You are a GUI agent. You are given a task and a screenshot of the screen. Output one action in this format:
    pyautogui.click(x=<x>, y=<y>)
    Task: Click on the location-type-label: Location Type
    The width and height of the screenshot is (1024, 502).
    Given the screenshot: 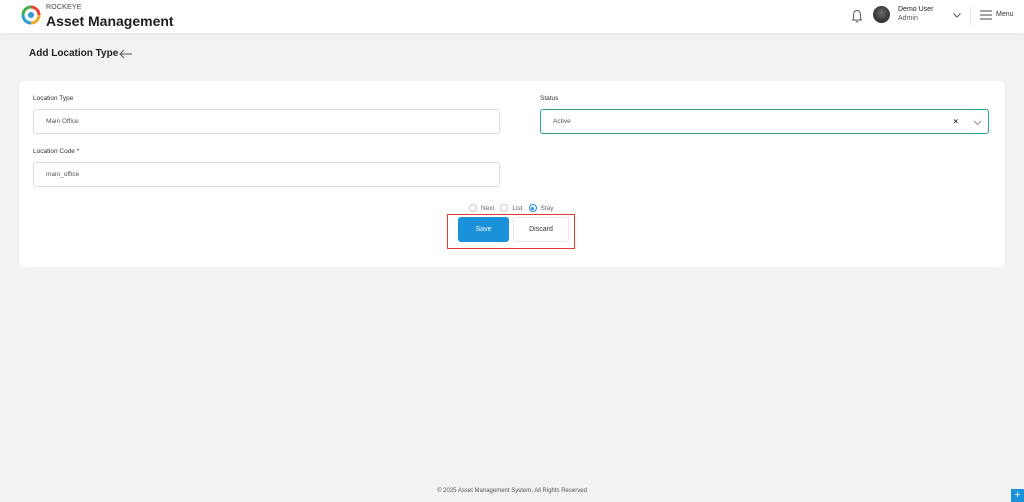 What is the action you would take?
    pyautogui.click(x=53, y=98)
    